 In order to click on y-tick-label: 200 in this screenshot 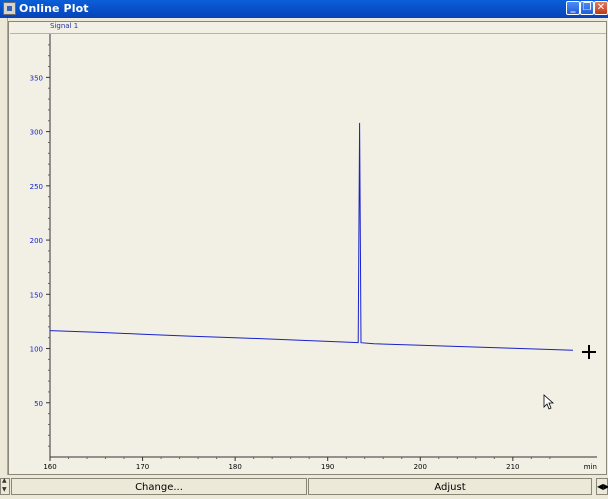, I will do `click(36, 241)`.